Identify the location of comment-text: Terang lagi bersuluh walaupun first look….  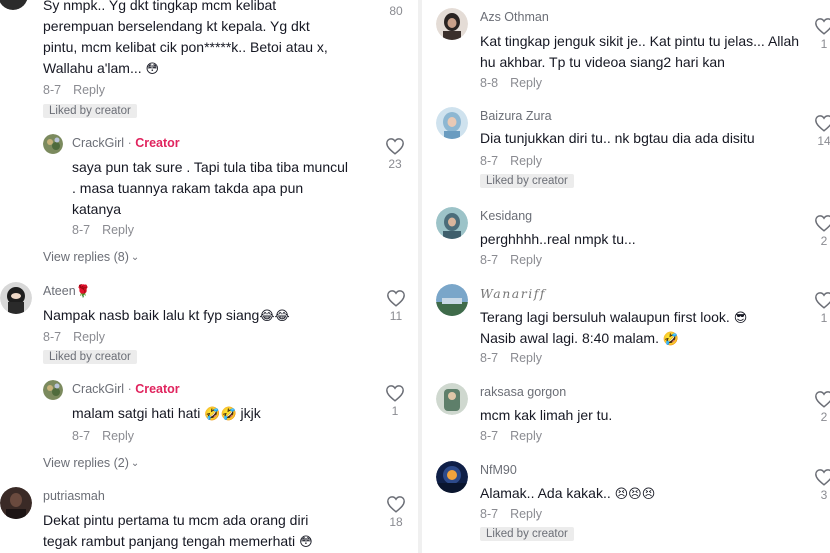
(614, 327).